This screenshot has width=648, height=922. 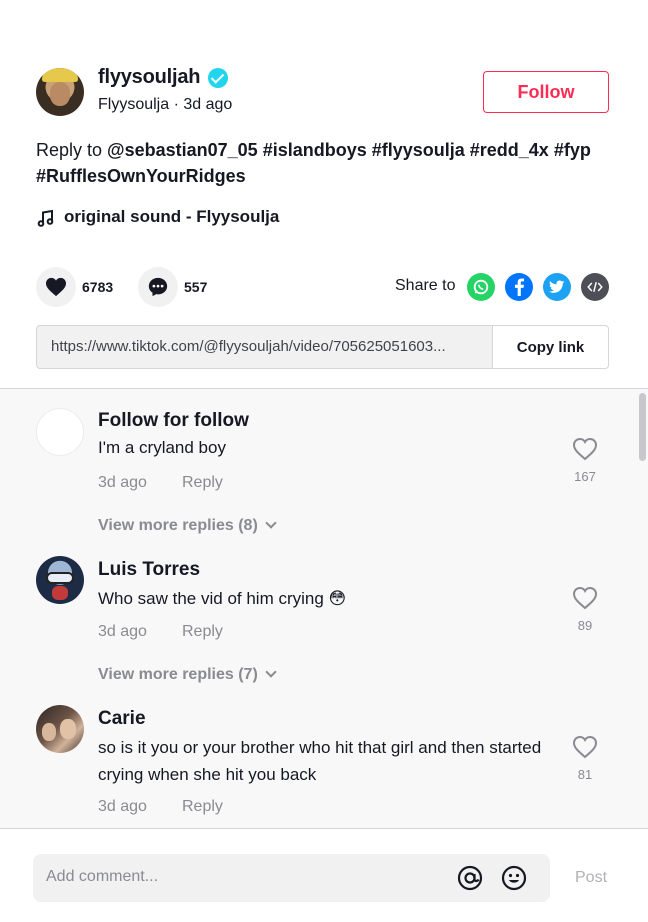 I want to click on heart-icon, so click(x=56, y=287).